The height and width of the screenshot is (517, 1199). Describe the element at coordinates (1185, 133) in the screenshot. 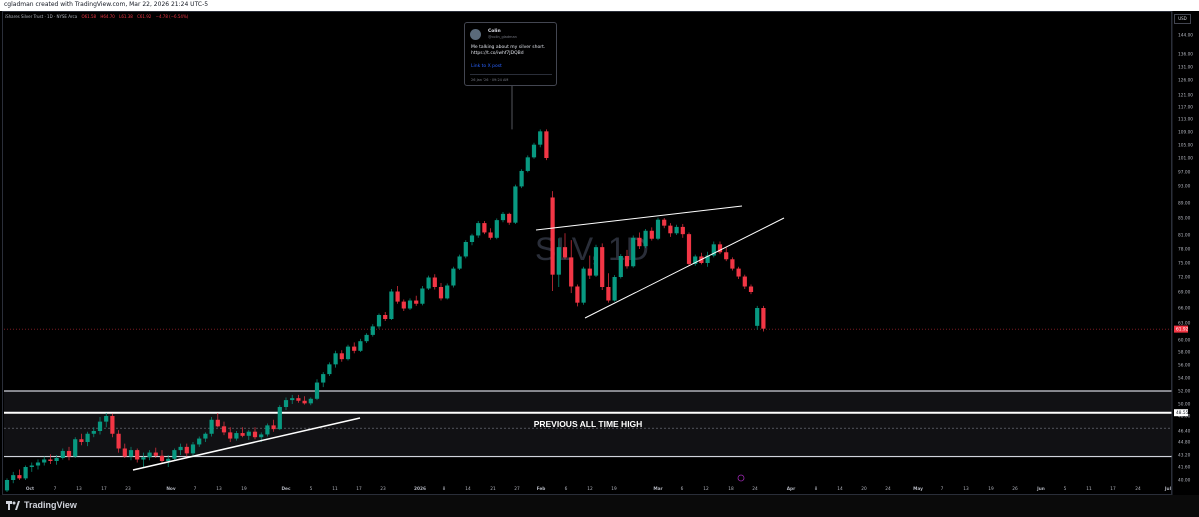

I see `price-tick-label: 109.00` at that location.